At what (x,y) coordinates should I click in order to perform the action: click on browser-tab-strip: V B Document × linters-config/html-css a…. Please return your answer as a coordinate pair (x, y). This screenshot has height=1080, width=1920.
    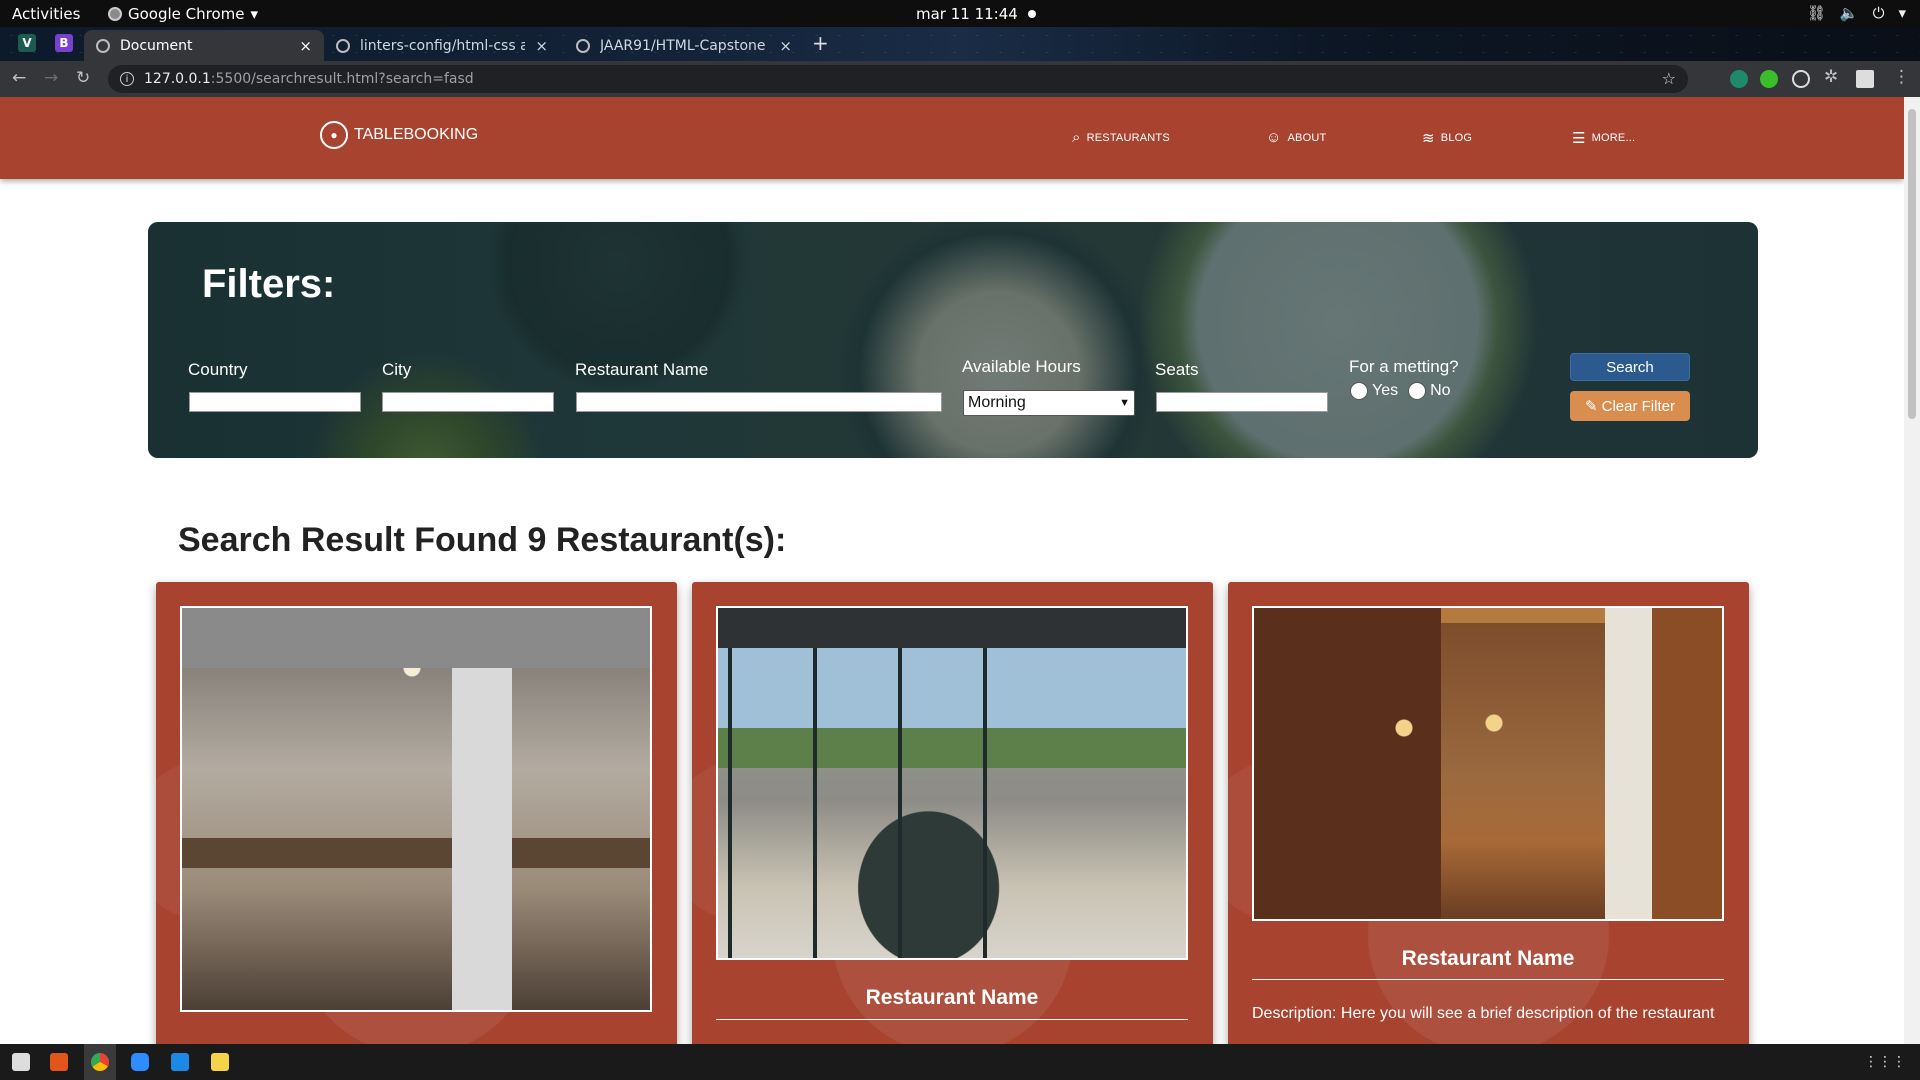
    Looking at the image, I should click on (960, 44).